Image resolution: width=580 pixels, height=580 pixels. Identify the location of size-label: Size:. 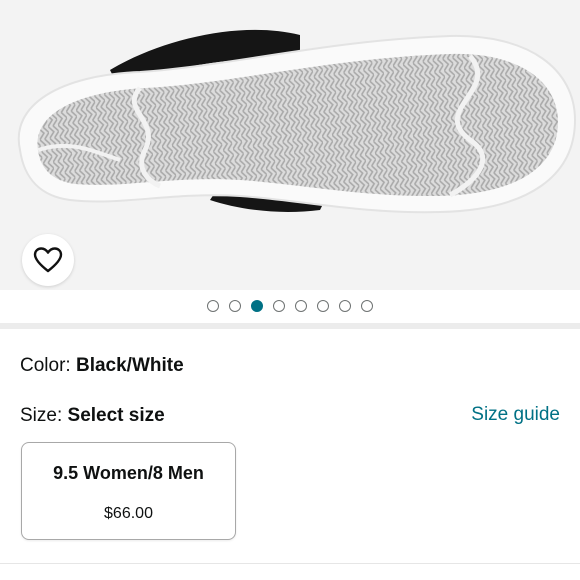
(41, 415).